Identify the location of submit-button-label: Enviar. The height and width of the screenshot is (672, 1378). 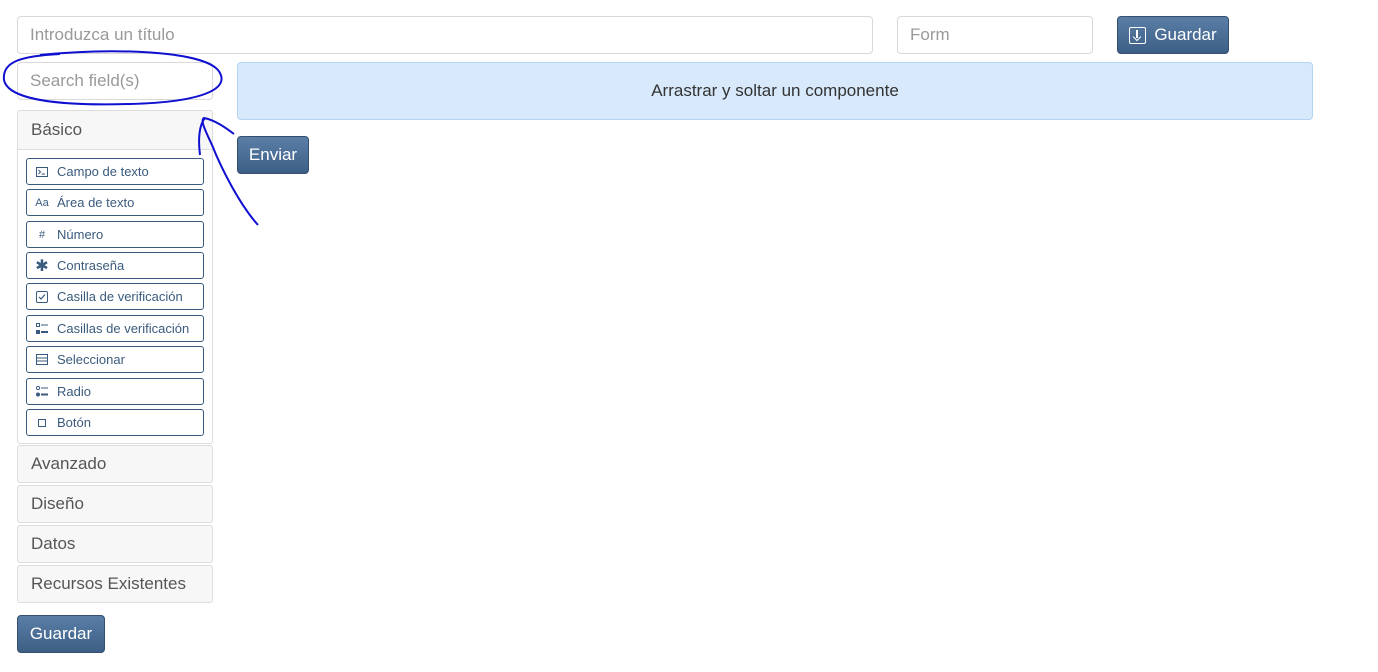
(273, 154).